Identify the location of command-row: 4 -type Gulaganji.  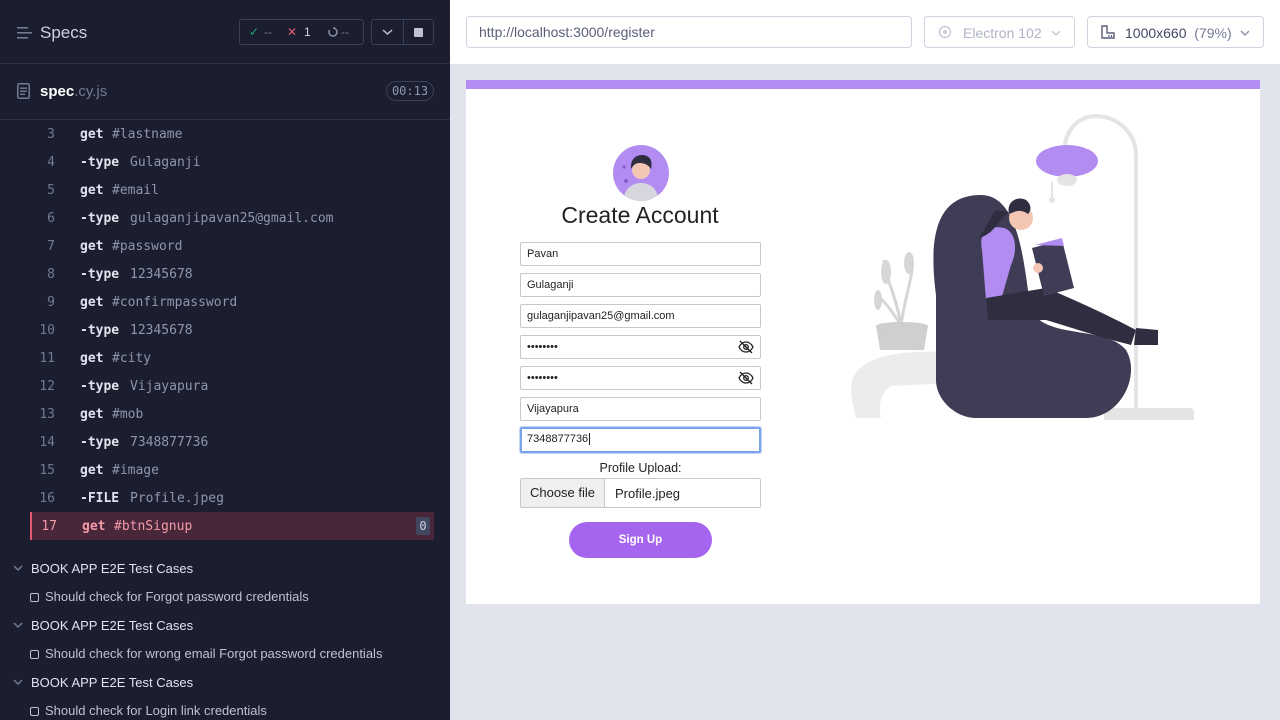
(232, 162).